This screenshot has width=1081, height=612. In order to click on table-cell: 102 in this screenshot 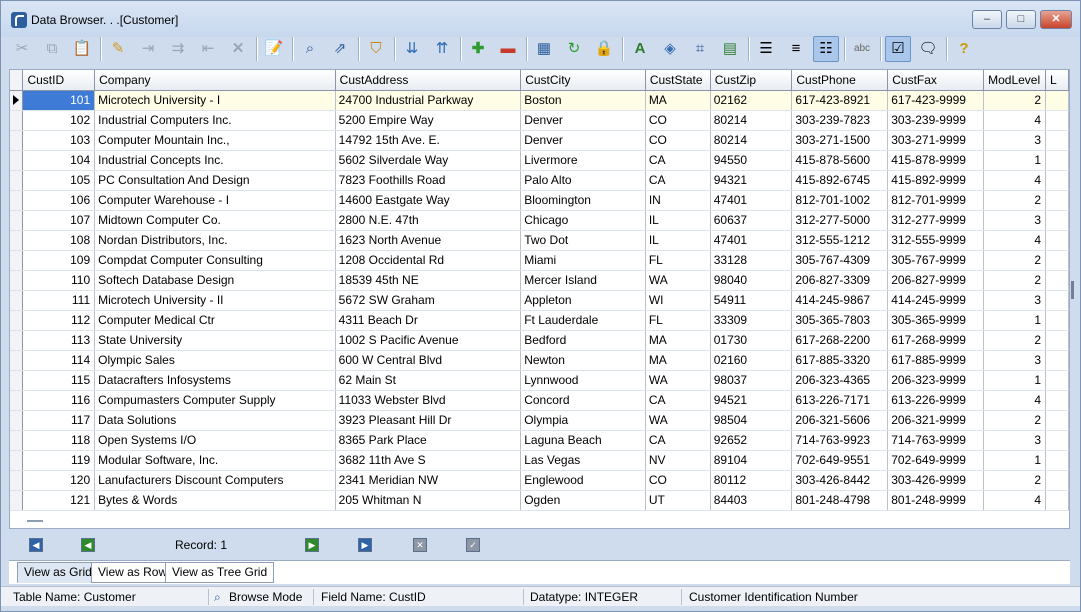, I will do `click(59, 120)`.